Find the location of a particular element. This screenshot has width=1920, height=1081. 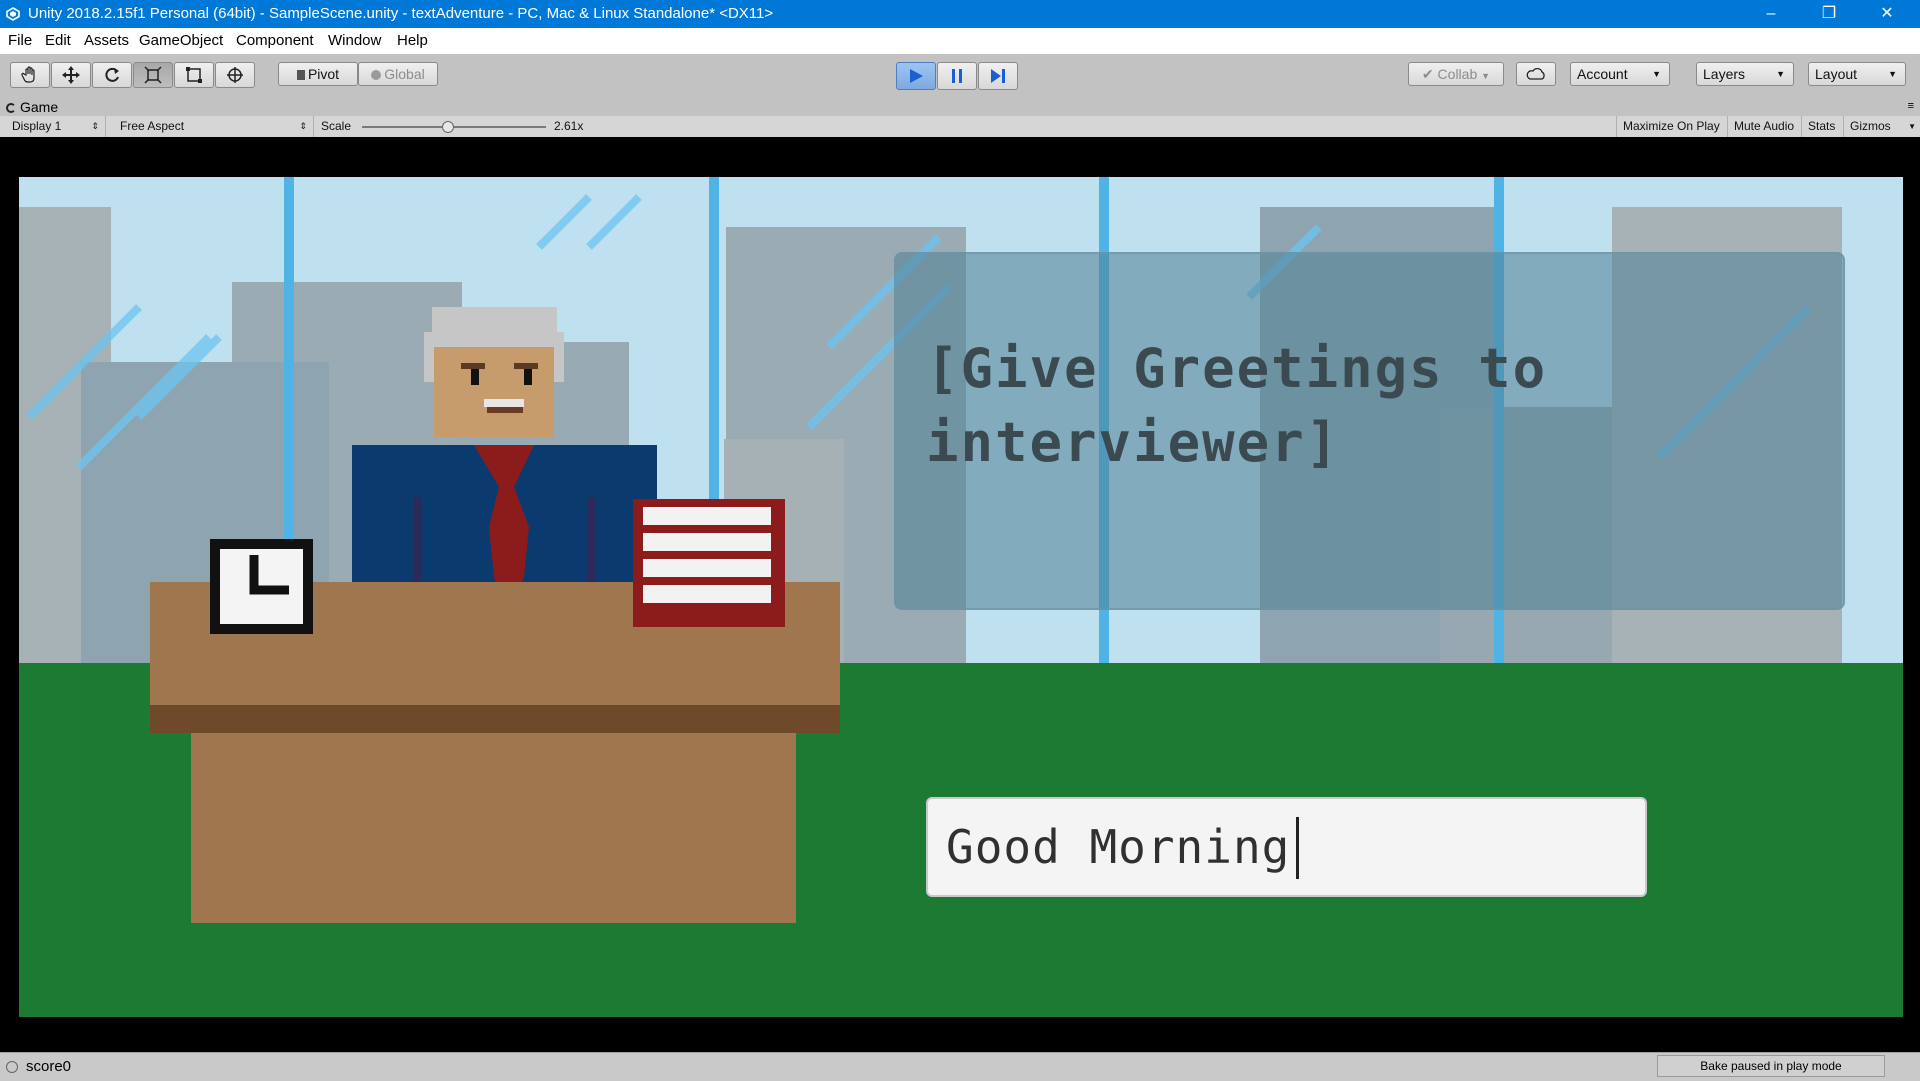

scale-value: 2.61x is located at coordinates (569, 126).